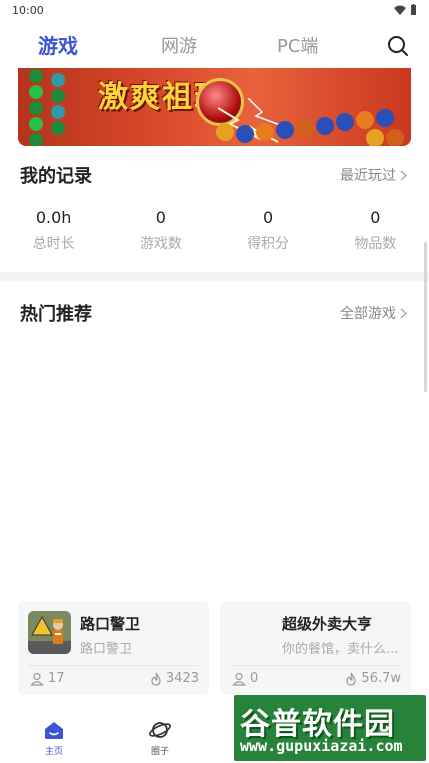 The width and height of the screenshot is (429, 763). I want to click on planet-icon, so click(160, 730).